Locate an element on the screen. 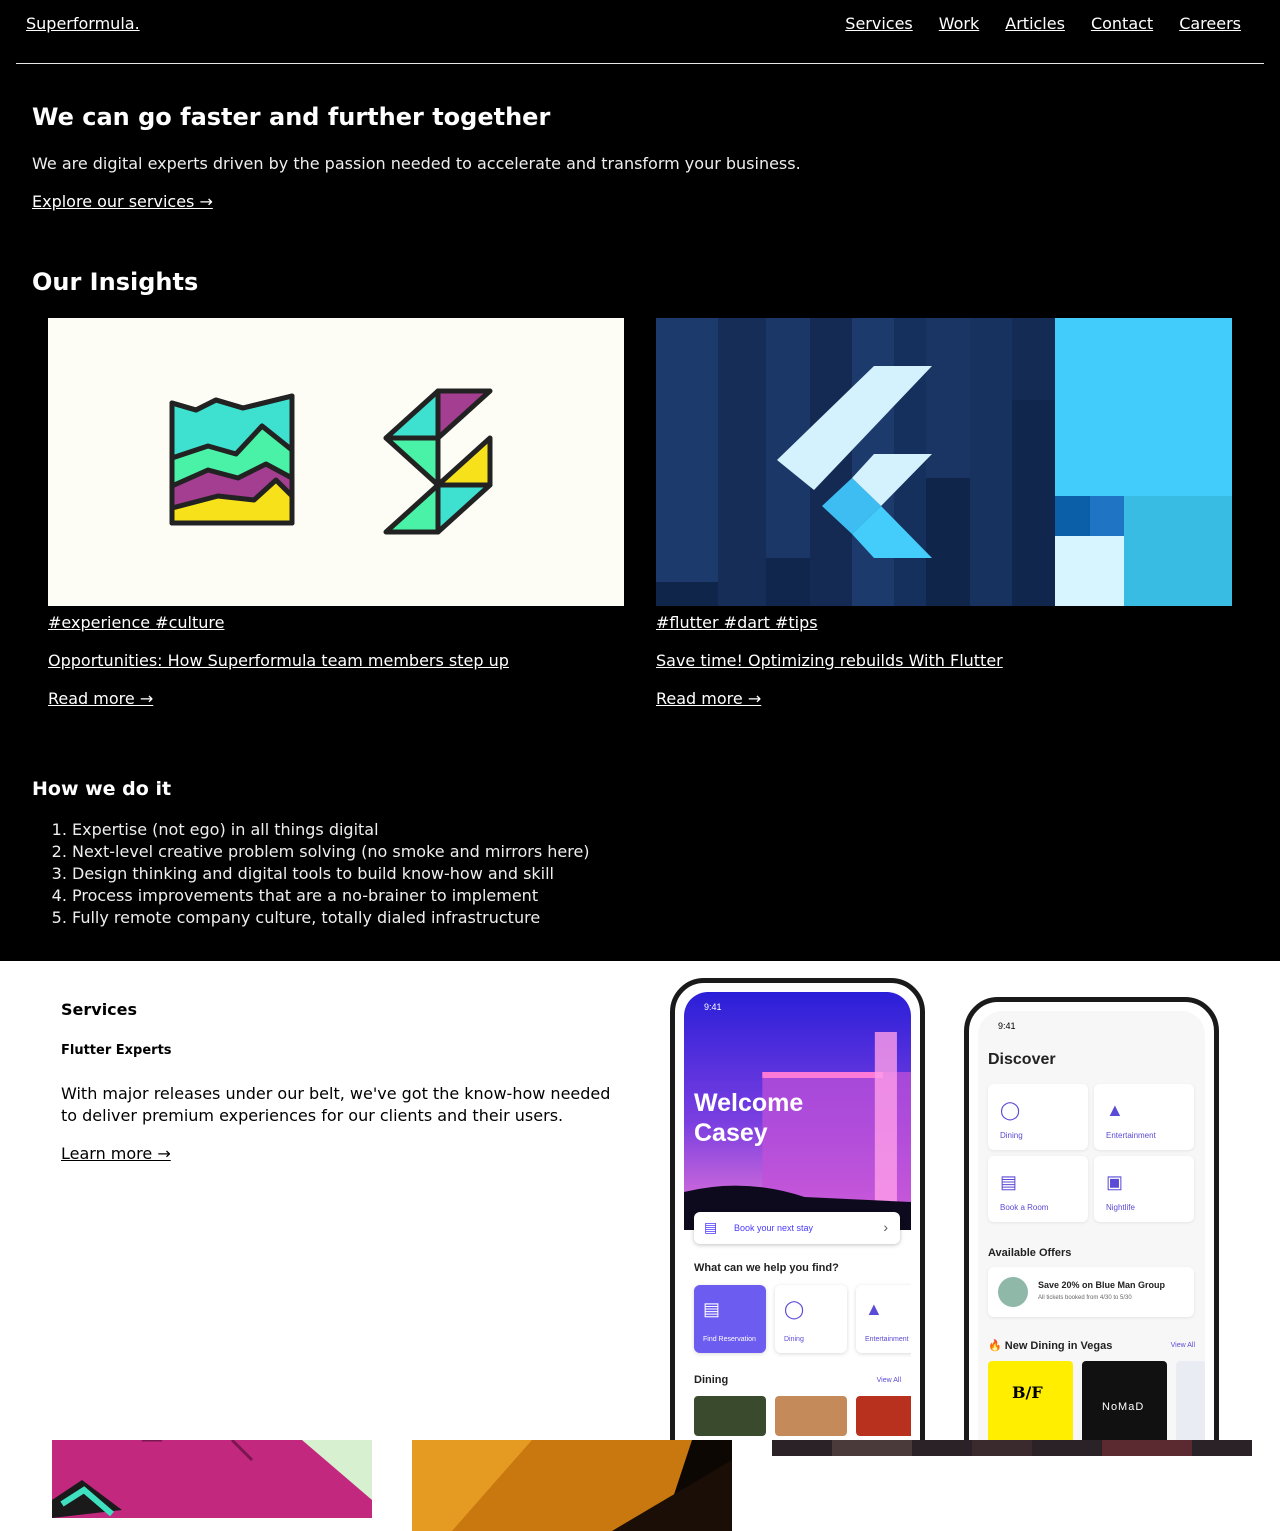  tile-dining: ◯ Dining is located at coordinates (811, 1319).